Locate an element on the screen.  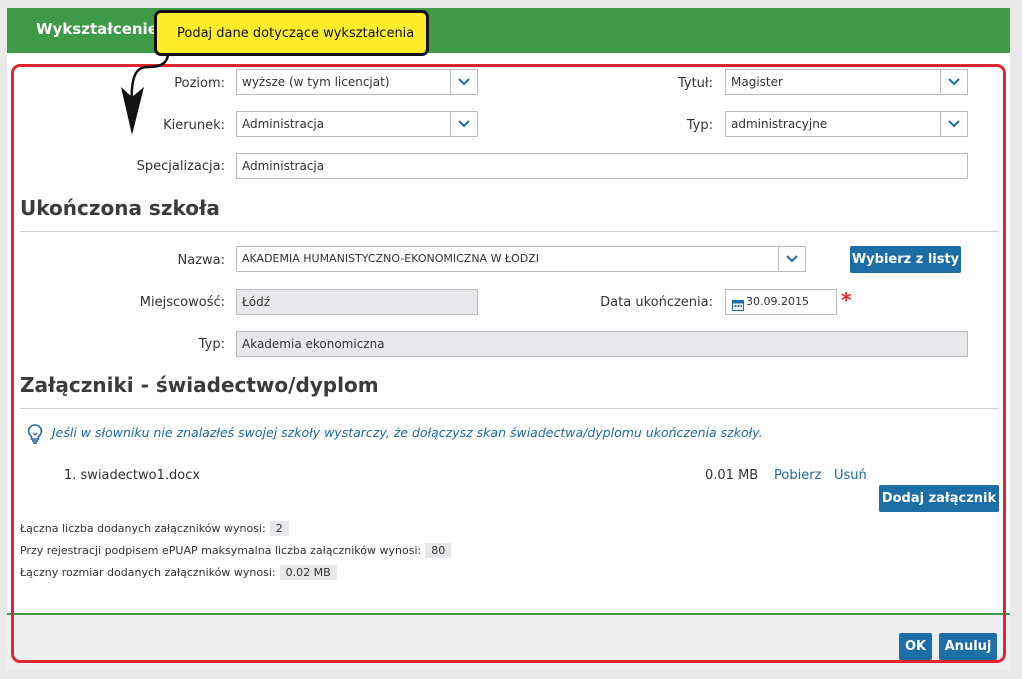
attachment-max-badge: 80 is located at coordinates (438, 550).